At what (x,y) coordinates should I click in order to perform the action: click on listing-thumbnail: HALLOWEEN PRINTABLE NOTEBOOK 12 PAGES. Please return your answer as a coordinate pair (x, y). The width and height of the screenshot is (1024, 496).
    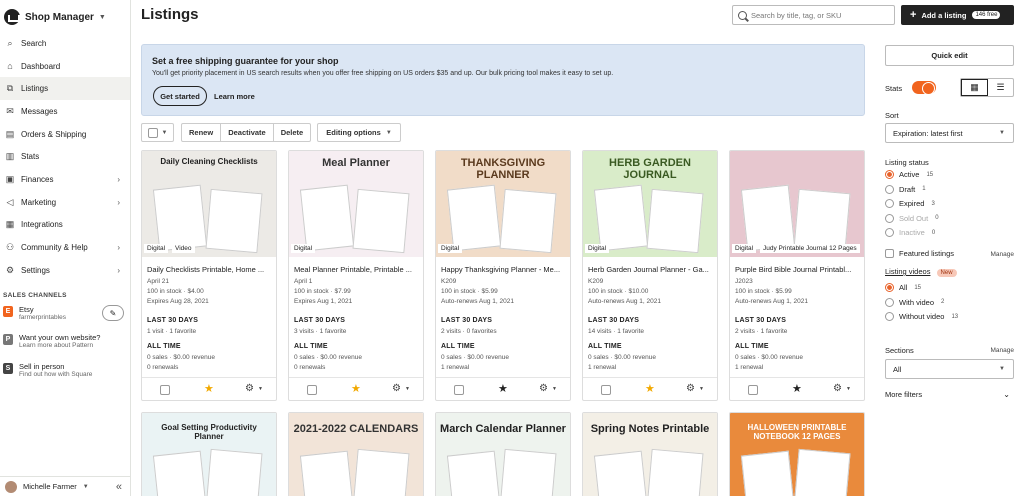
    Looking at the image, I should click on (797, 454).